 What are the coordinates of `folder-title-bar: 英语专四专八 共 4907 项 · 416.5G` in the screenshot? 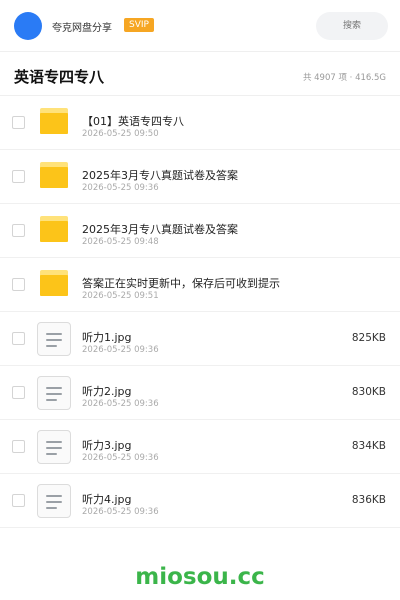 It's located at (200, 74).